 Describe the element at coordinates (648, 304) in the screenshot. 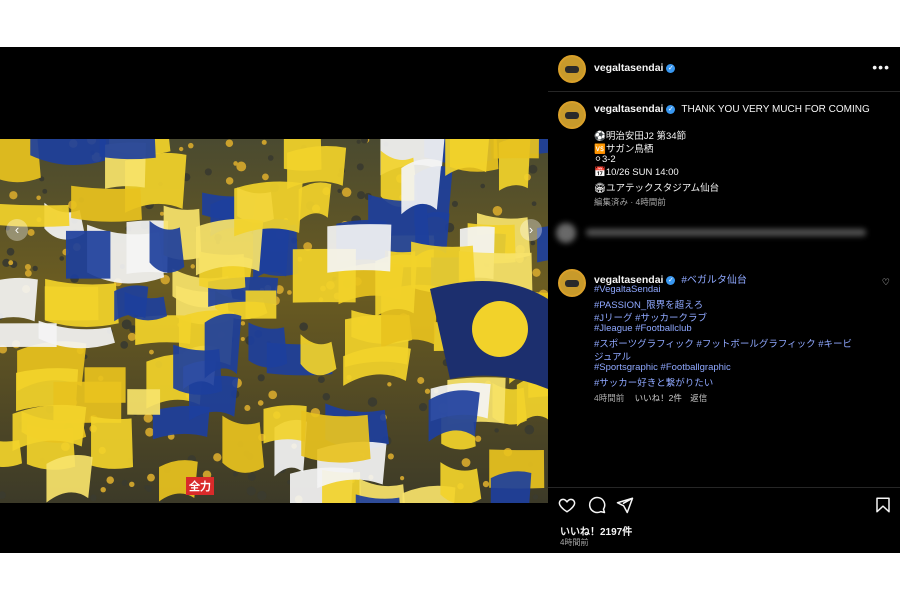

I see `hashtag-line: #PASSION_限界を超えろ` at that location.